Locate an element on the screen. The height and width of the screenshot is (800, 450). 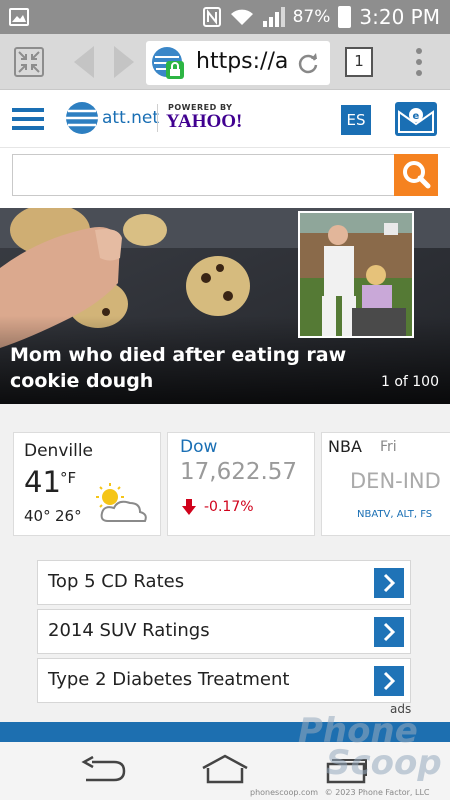
sponsored-link-label: Type 2 Diabetes Treatment is located at coordinates (169, 679).